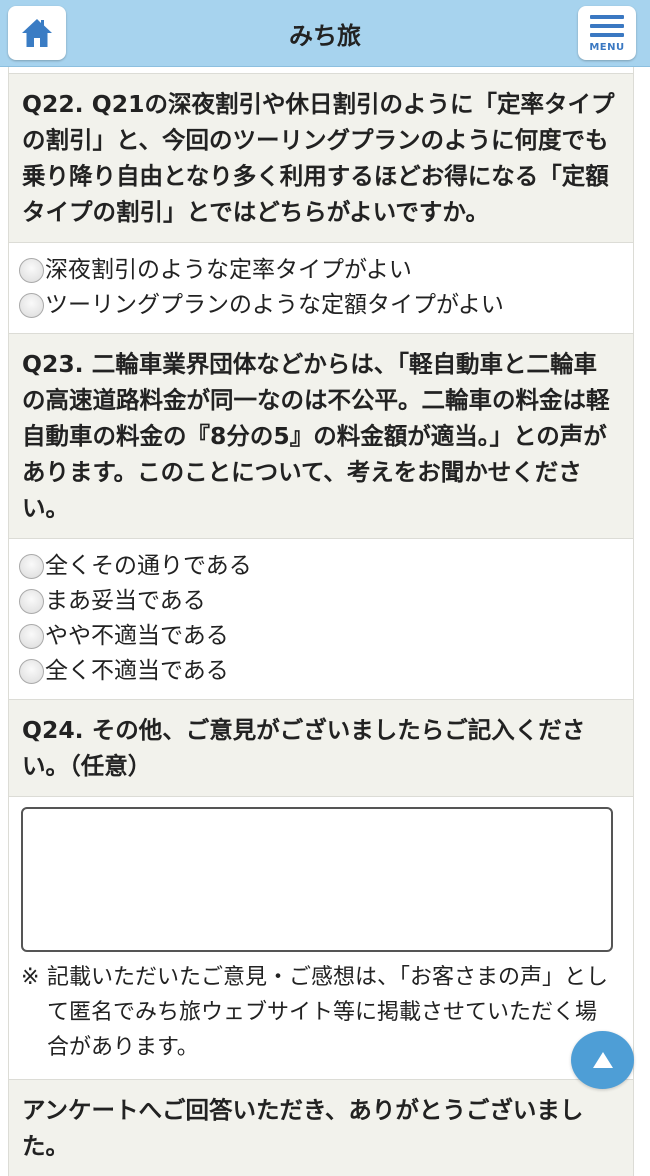 The image size is (650, 1176). I want to click on back-to-top-button, so click(602, 1060).